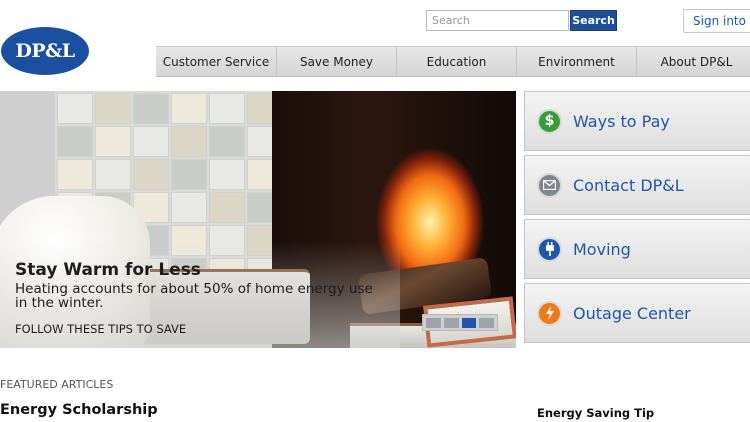 The height and width of the screenshot is (422, 750). Describe the element at coordinates (549, 121) in the screenshot. I see `dollar-icon: $` at that location.